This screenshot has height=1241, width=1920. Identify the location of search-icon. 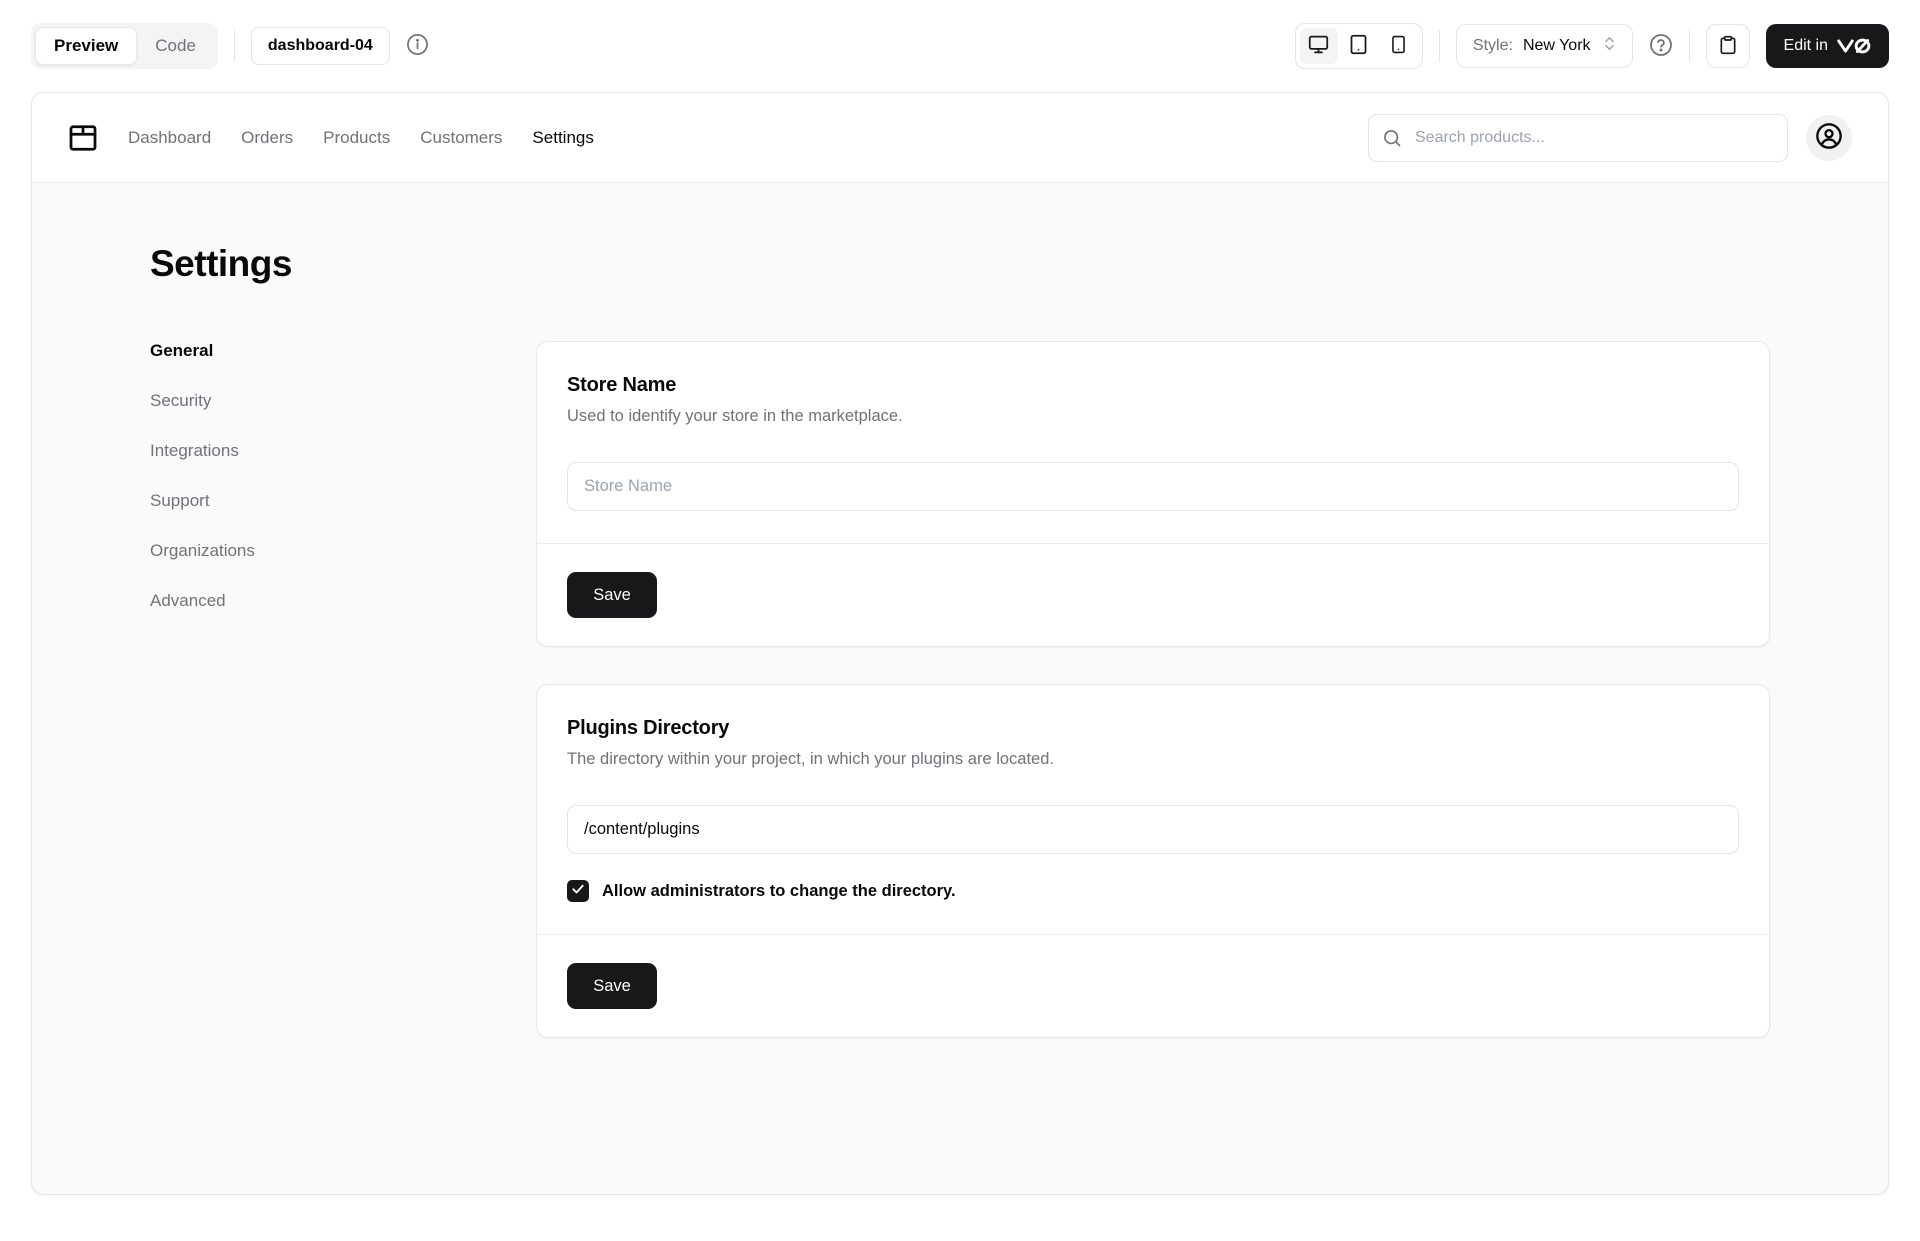
(1392, 140).